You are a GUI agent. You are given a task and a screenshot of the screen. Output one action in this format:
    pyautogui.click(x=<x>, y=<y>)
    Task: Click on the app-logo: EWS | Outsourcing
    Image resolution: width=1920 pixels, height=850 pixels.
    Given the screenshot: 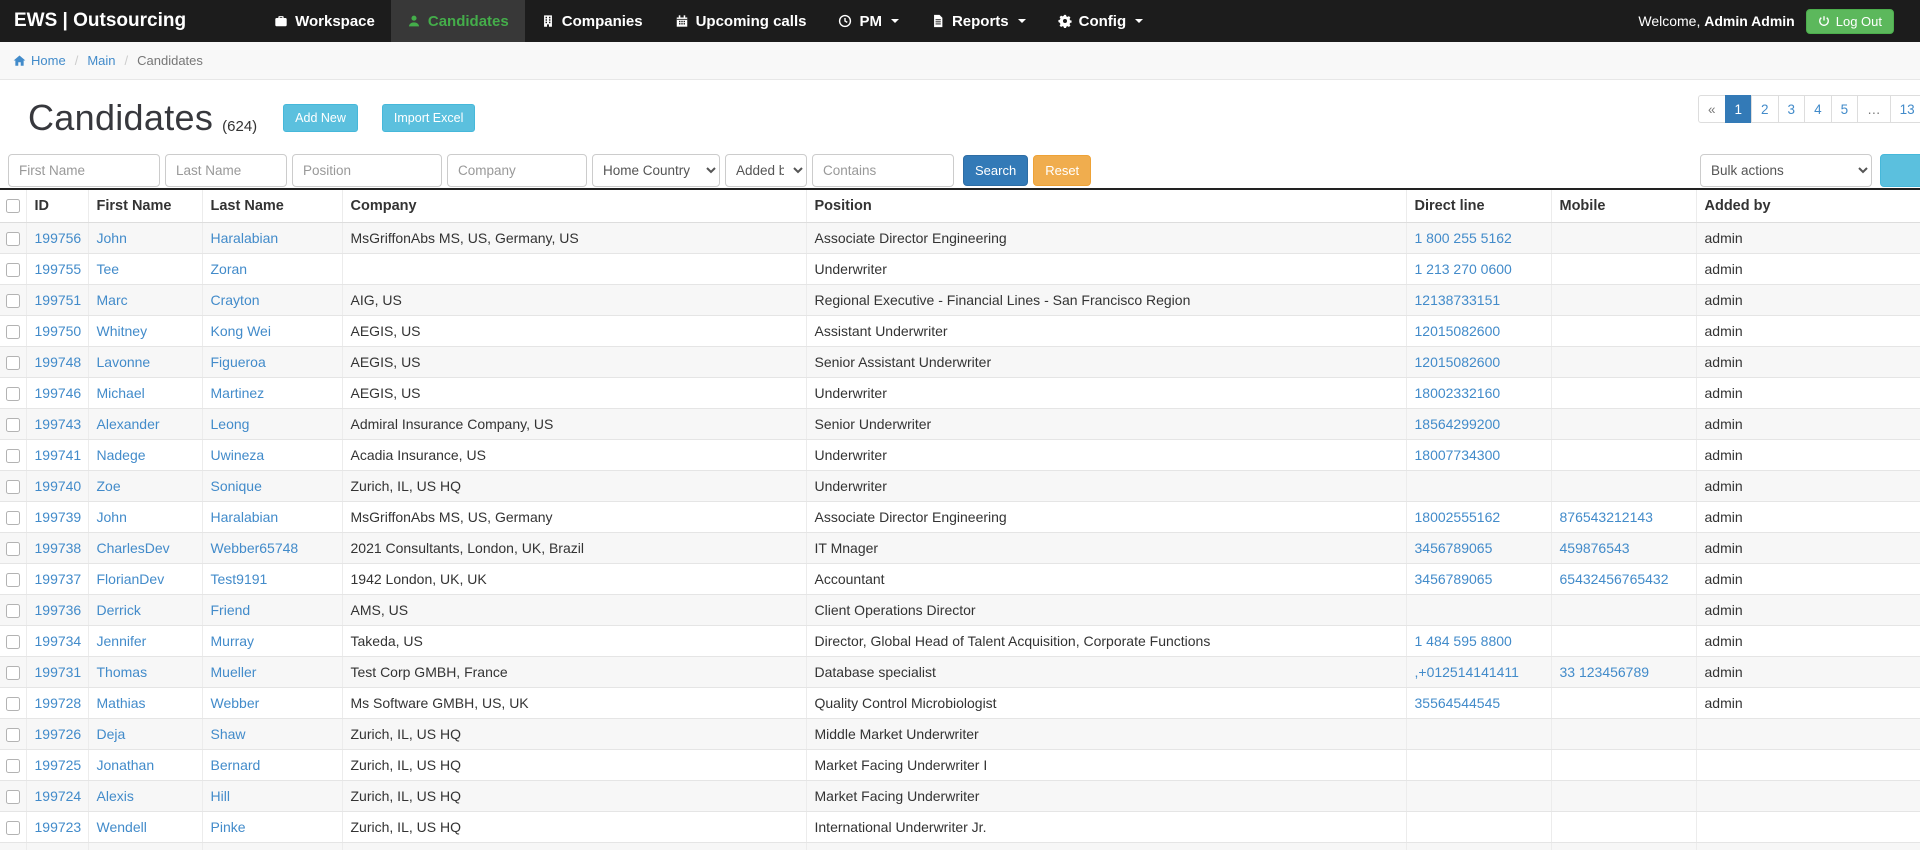 What is the action you would take?
    pyautogui.click(x=100, y=21)
    